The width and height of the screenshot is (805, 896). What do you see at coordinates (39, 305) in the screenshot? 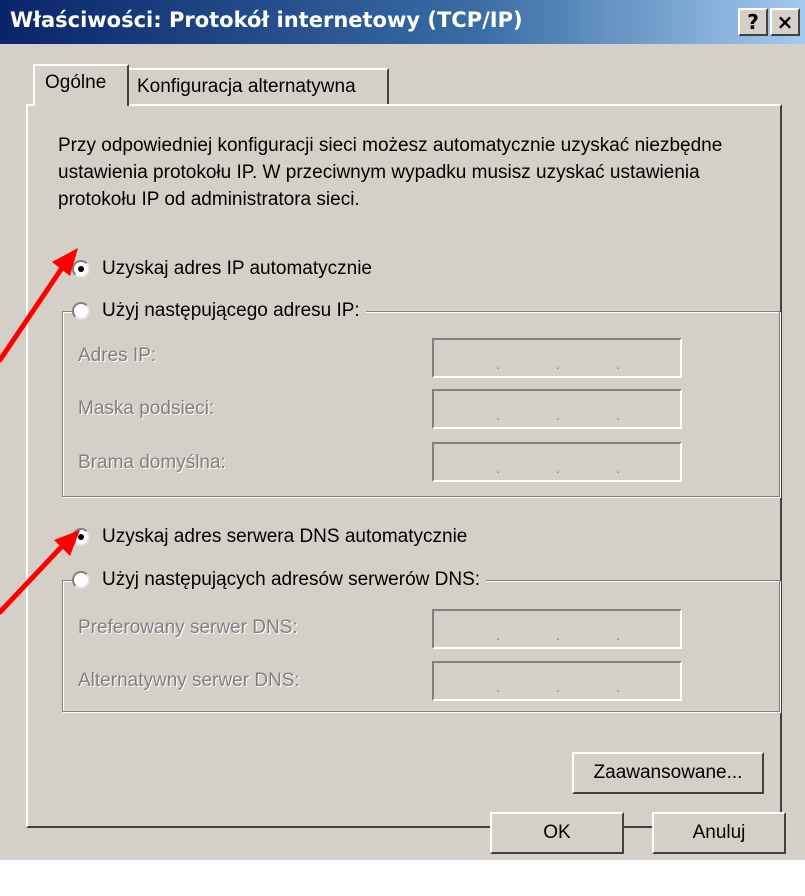
I see `annotation-arrow-ip` at bounding box center [39, 305].